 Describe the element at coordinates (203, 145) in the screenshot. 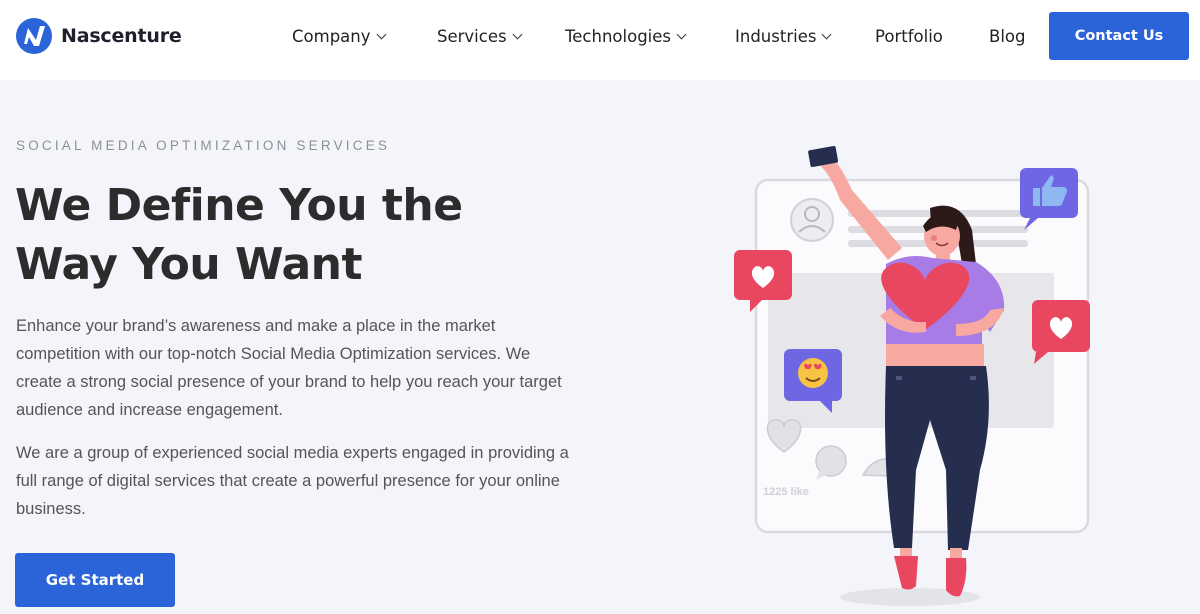

I see `hero-eyebrow: SOCIAL MEDIA OPTIMIZATION SERVICES` at that location.